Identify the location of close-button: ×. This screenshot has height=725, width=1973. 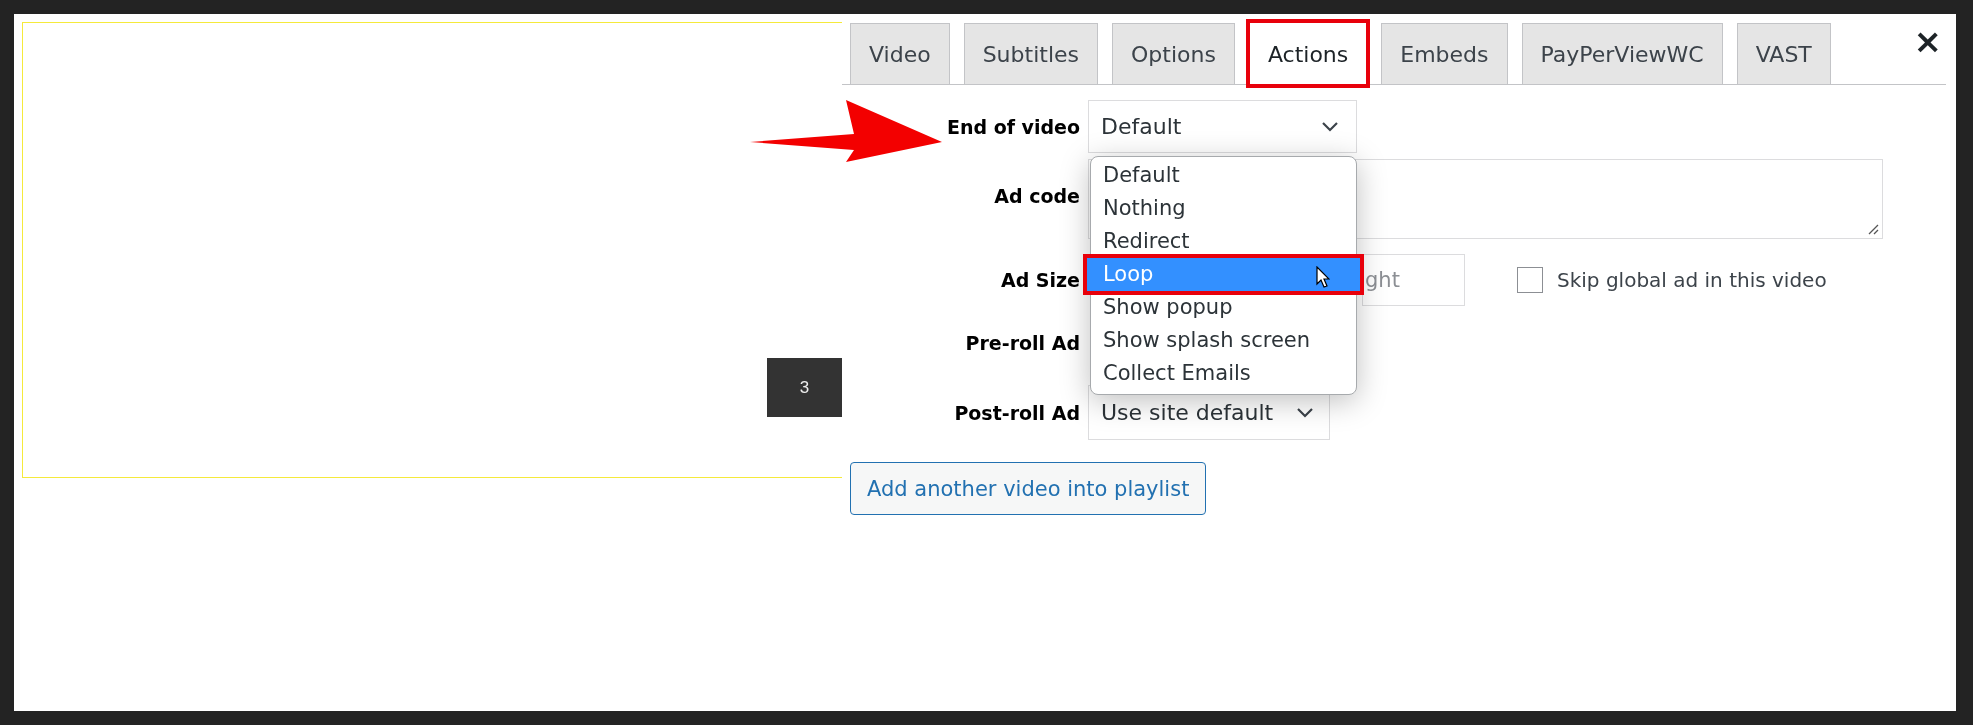
(1927, 41).